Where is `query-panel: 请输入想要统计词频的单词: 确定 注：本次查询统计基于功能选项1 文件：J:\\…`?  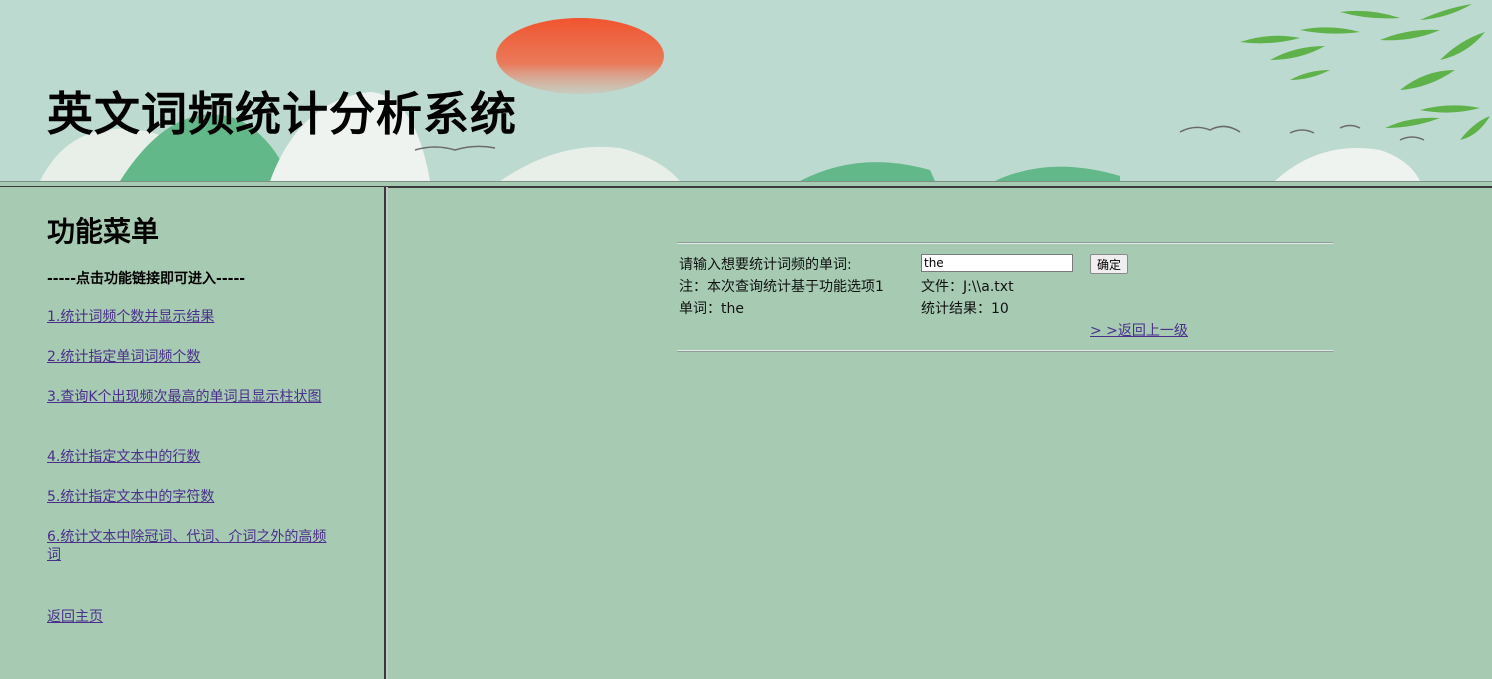 query-panel: 请输入想要统计词频的单词: 确定 注：本次查询统计基于功能选项1 文件：J:\\… is located at coordinates (1005, 297).